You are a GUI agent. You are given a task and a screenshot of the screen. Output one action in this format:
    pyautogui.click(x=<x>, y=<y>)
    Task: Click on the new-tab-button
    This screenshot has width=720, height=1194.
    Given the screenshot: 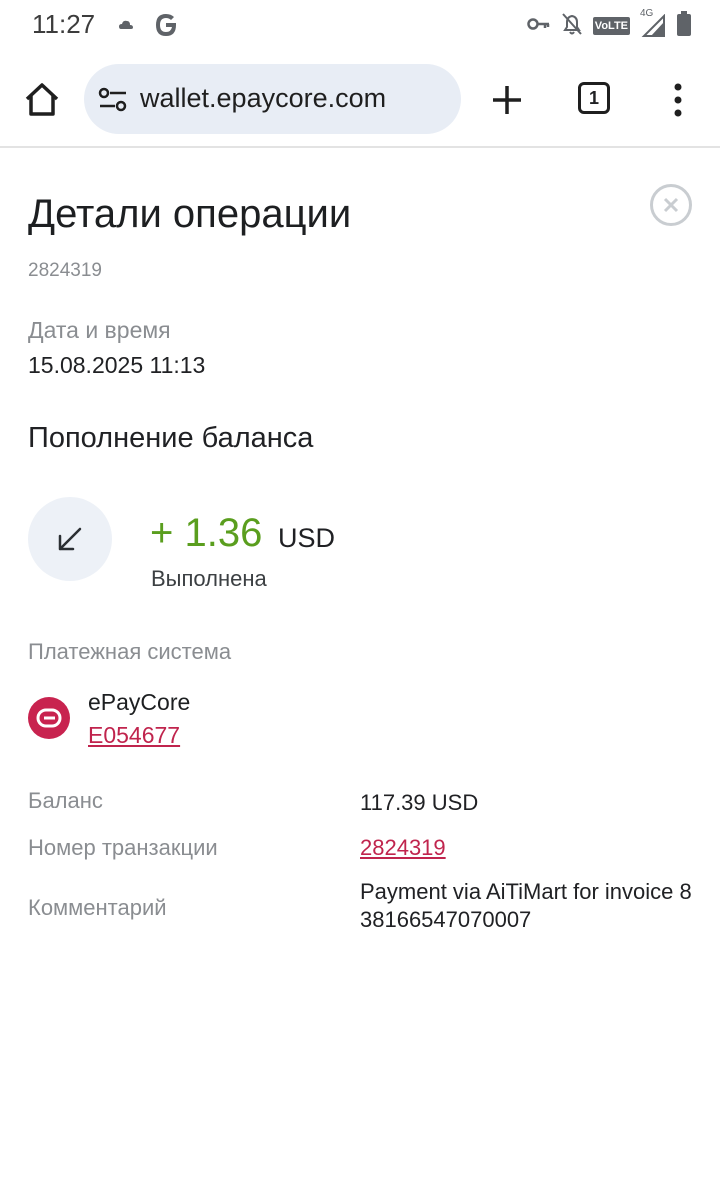 What is the action you would take?
    pyautogui.click(x=507, y=100)
    